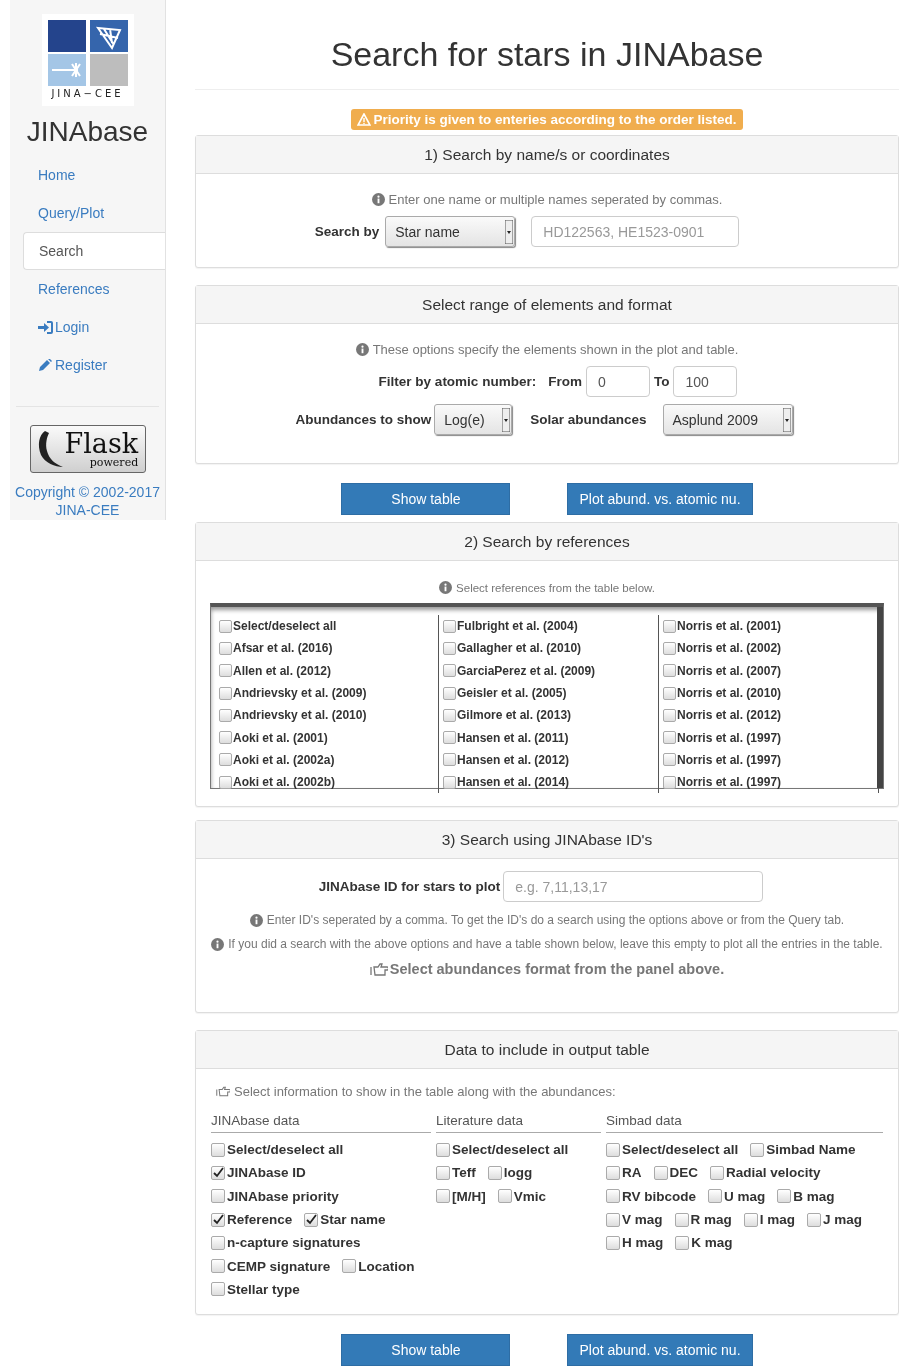  Describe the element at coordinates (510, 1150) in the screenshot. I see `checkbox-label: Select/deselect all` at that location.